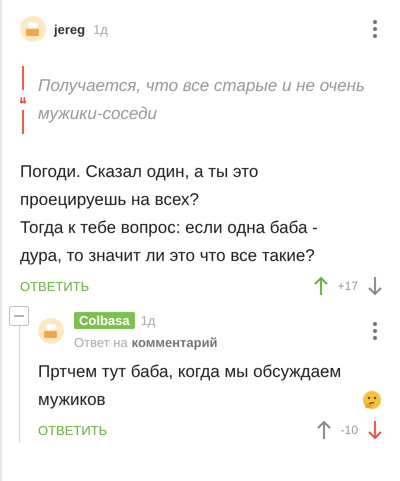 The height and width of the screenshot is (481, 400). I want to click on quote-text: Получается, что все старые и не очень мужики-соседи, so click(202, 100).